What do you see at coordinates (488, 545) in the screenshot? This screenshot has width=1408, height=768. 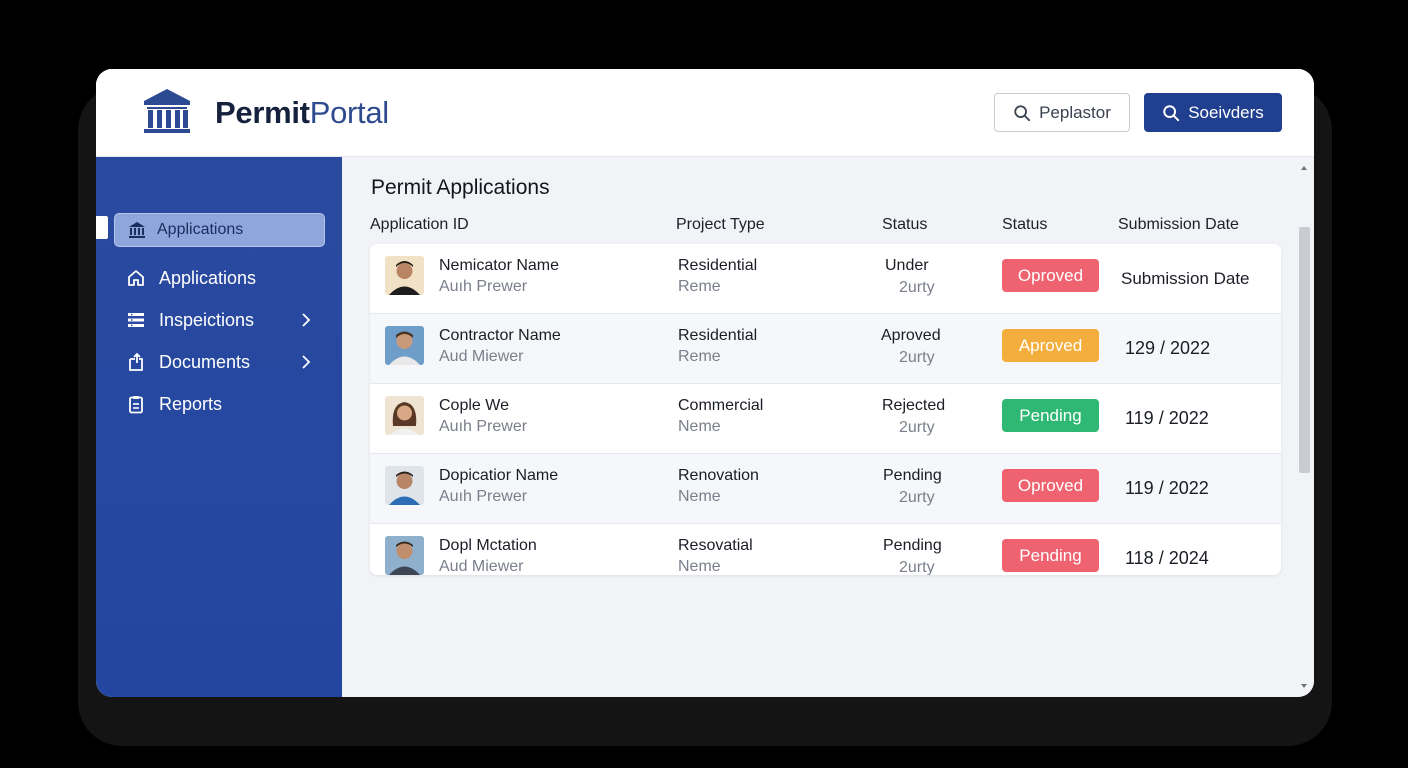 I see `applicant-name: Dopl Mctation` at bounding box center [488, 545].